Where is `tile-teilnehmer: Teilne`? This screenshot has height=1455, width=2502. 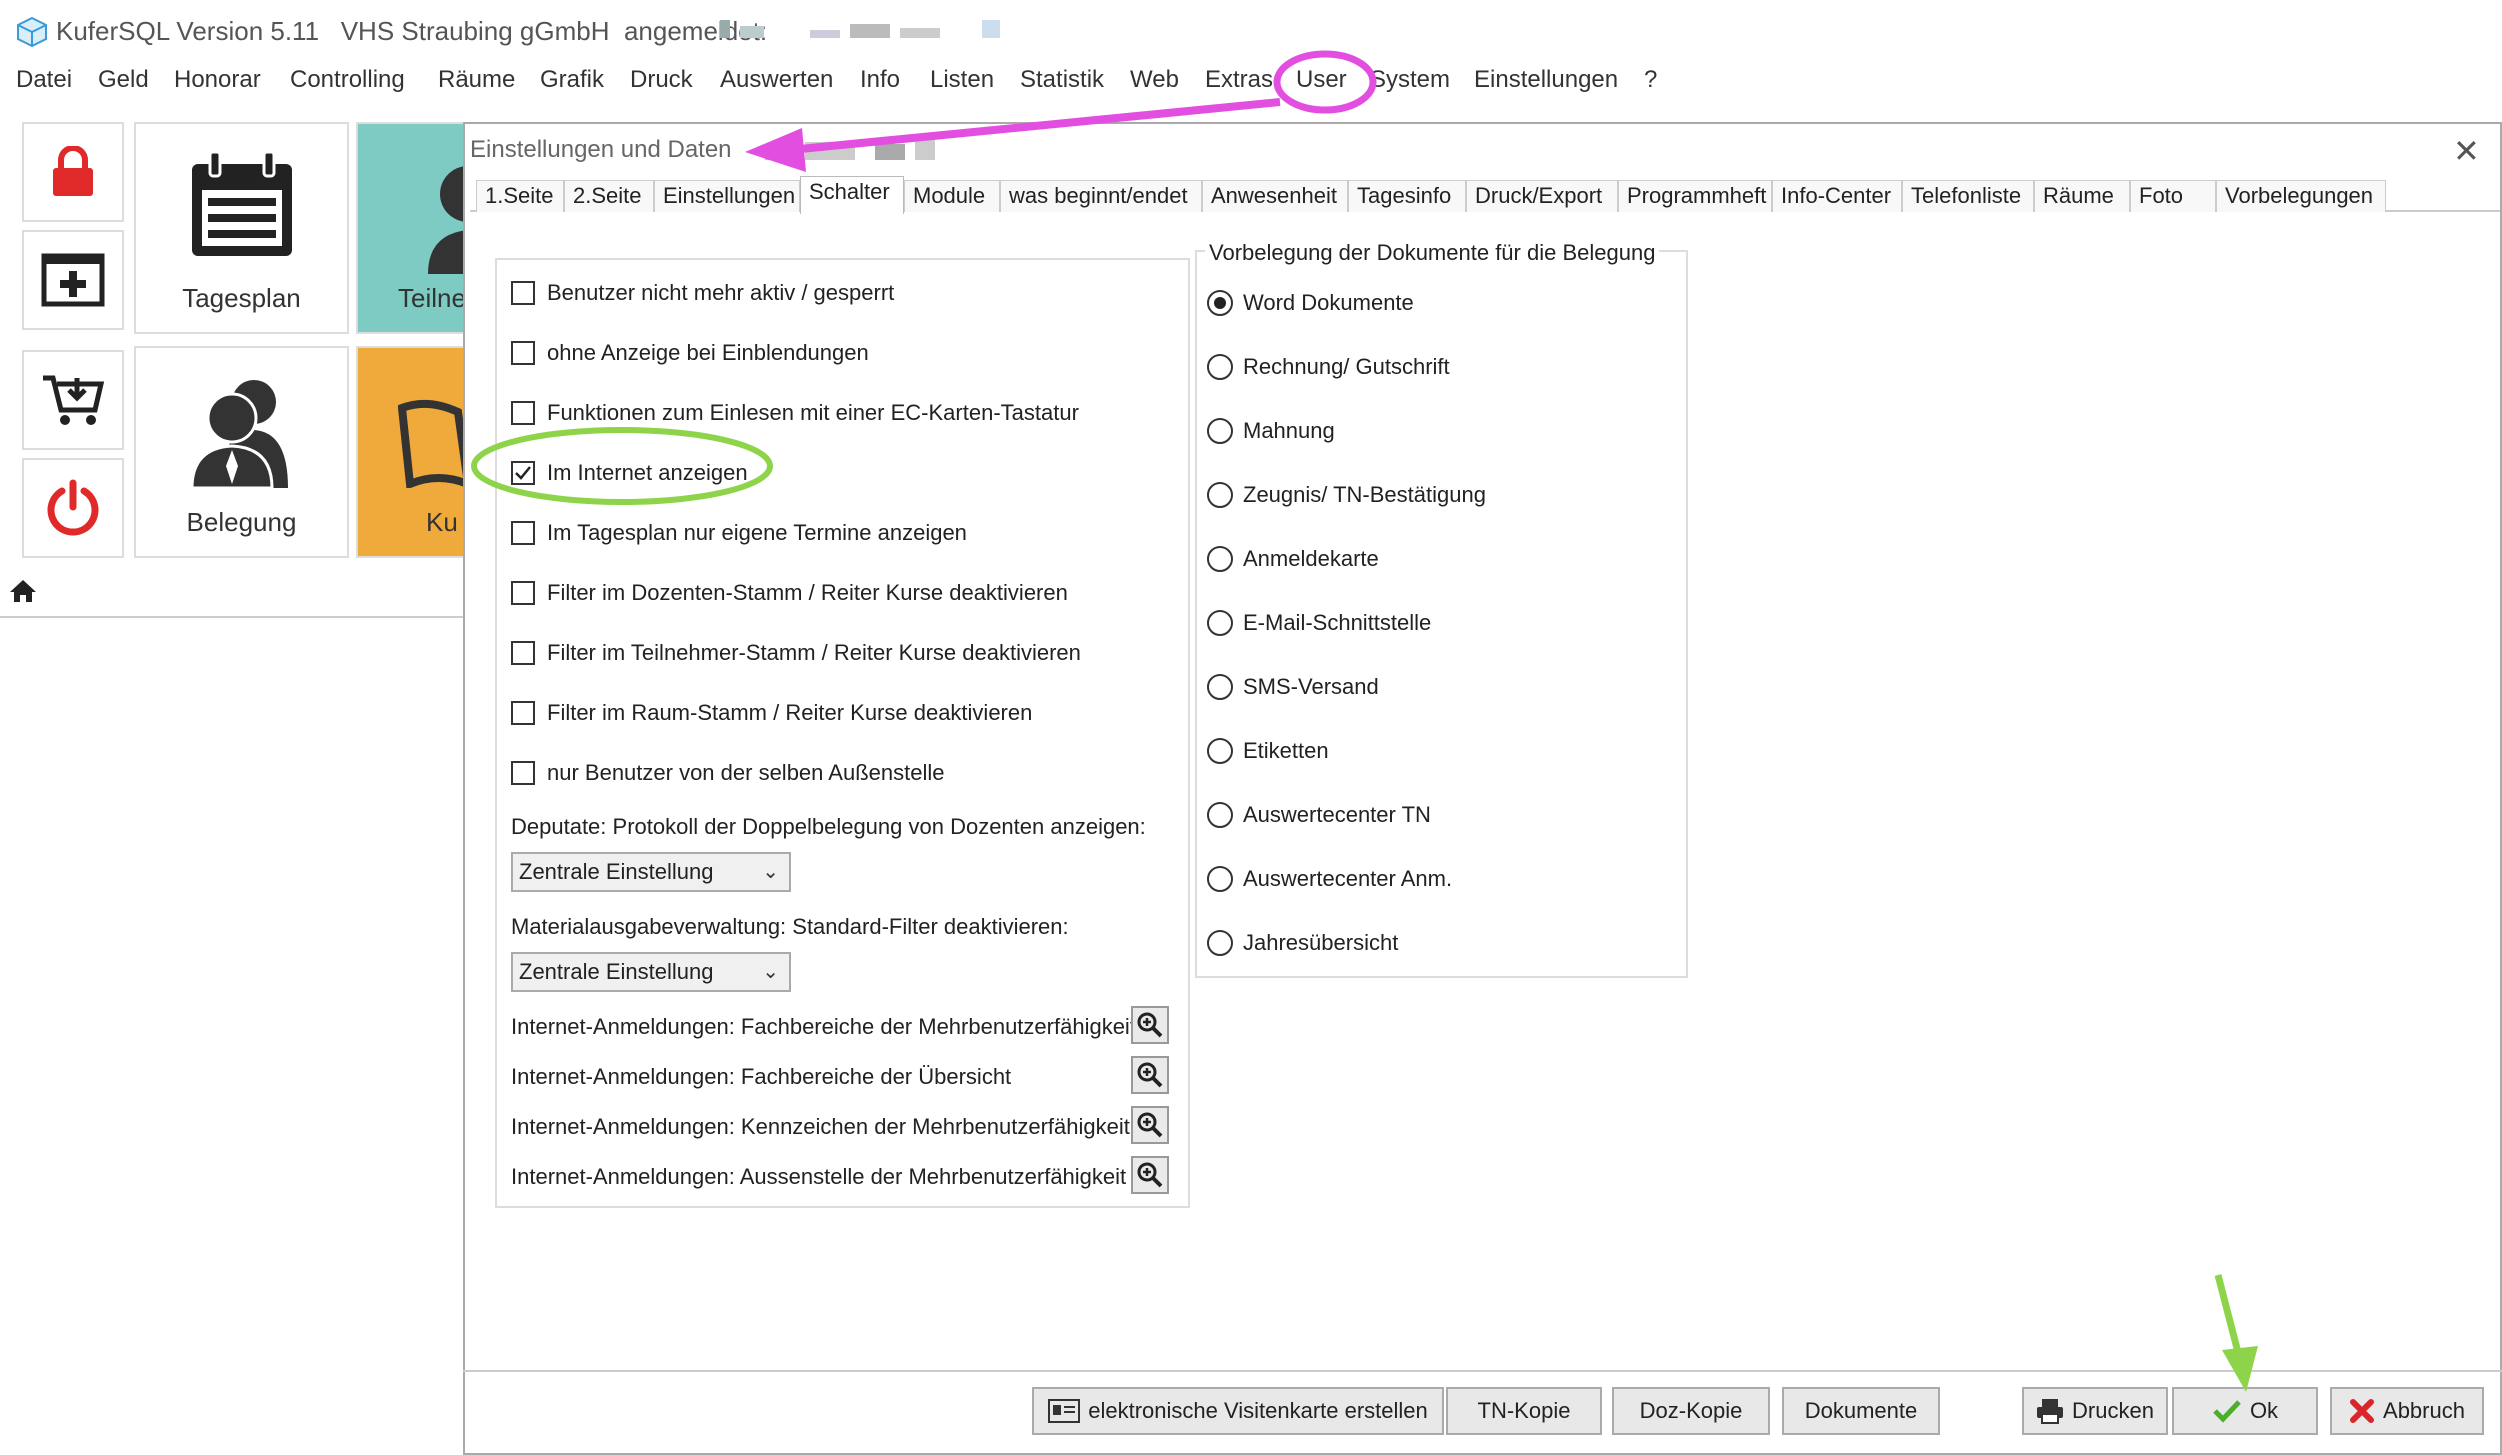 tile-teilnehmer: Teilne is located at coordinates (412, 228).